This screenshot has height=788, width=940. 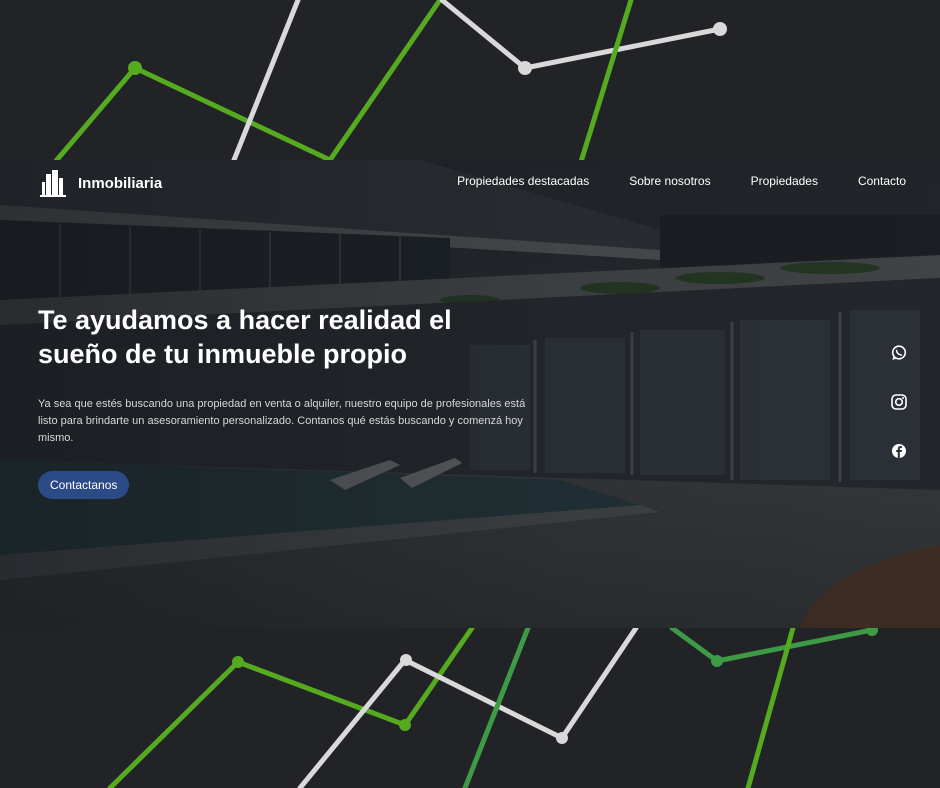 What do you see at coordinates (291, 706) in the screenshot?
I see `green-line-bottom` at bounding box center [291, 706].